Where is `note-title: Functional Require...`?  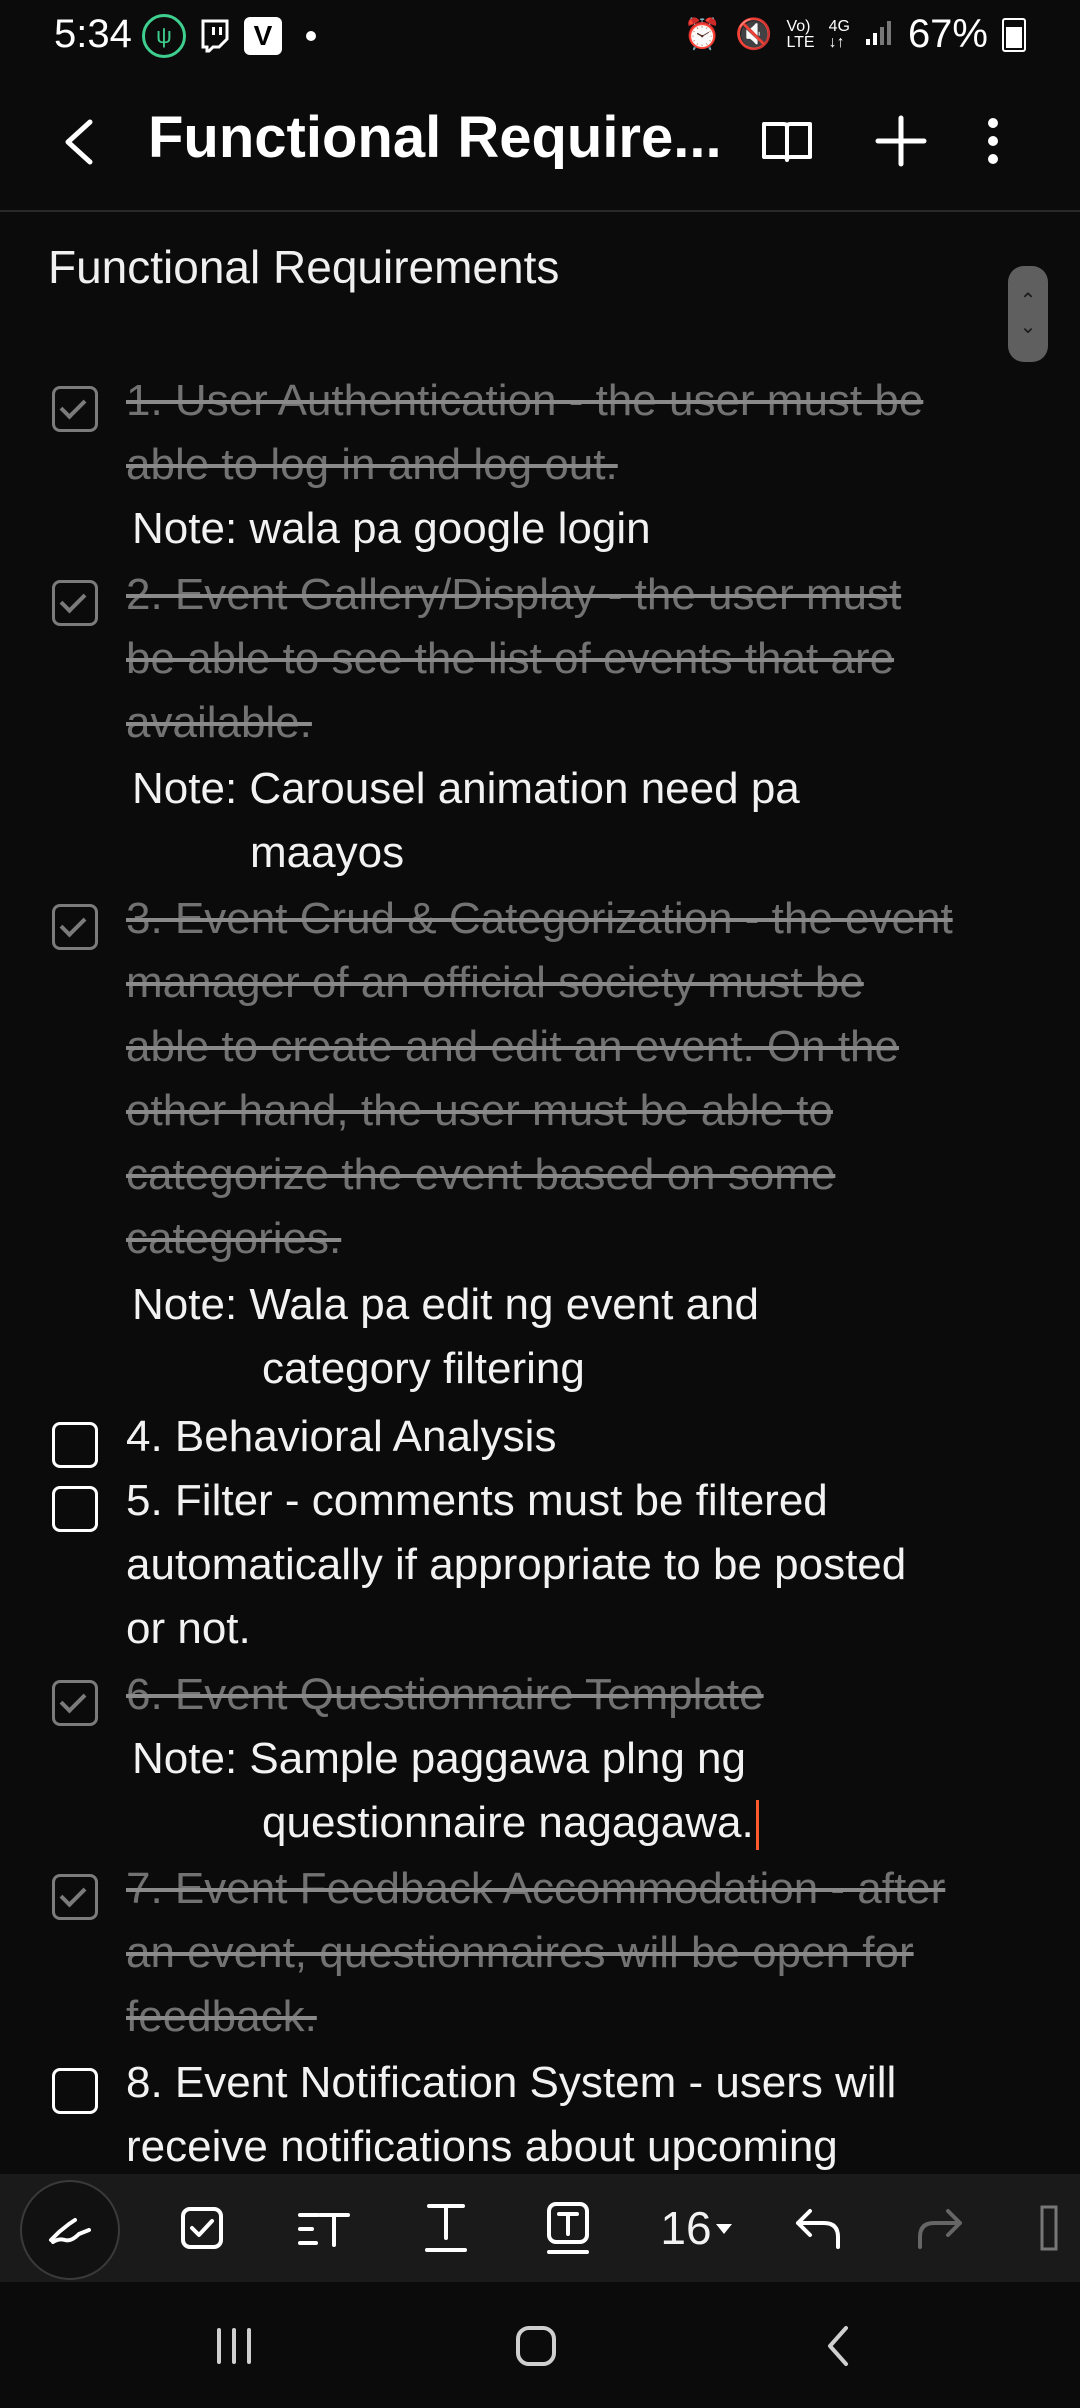
note-title: Functional Require... is located at coordinates (433, 137).